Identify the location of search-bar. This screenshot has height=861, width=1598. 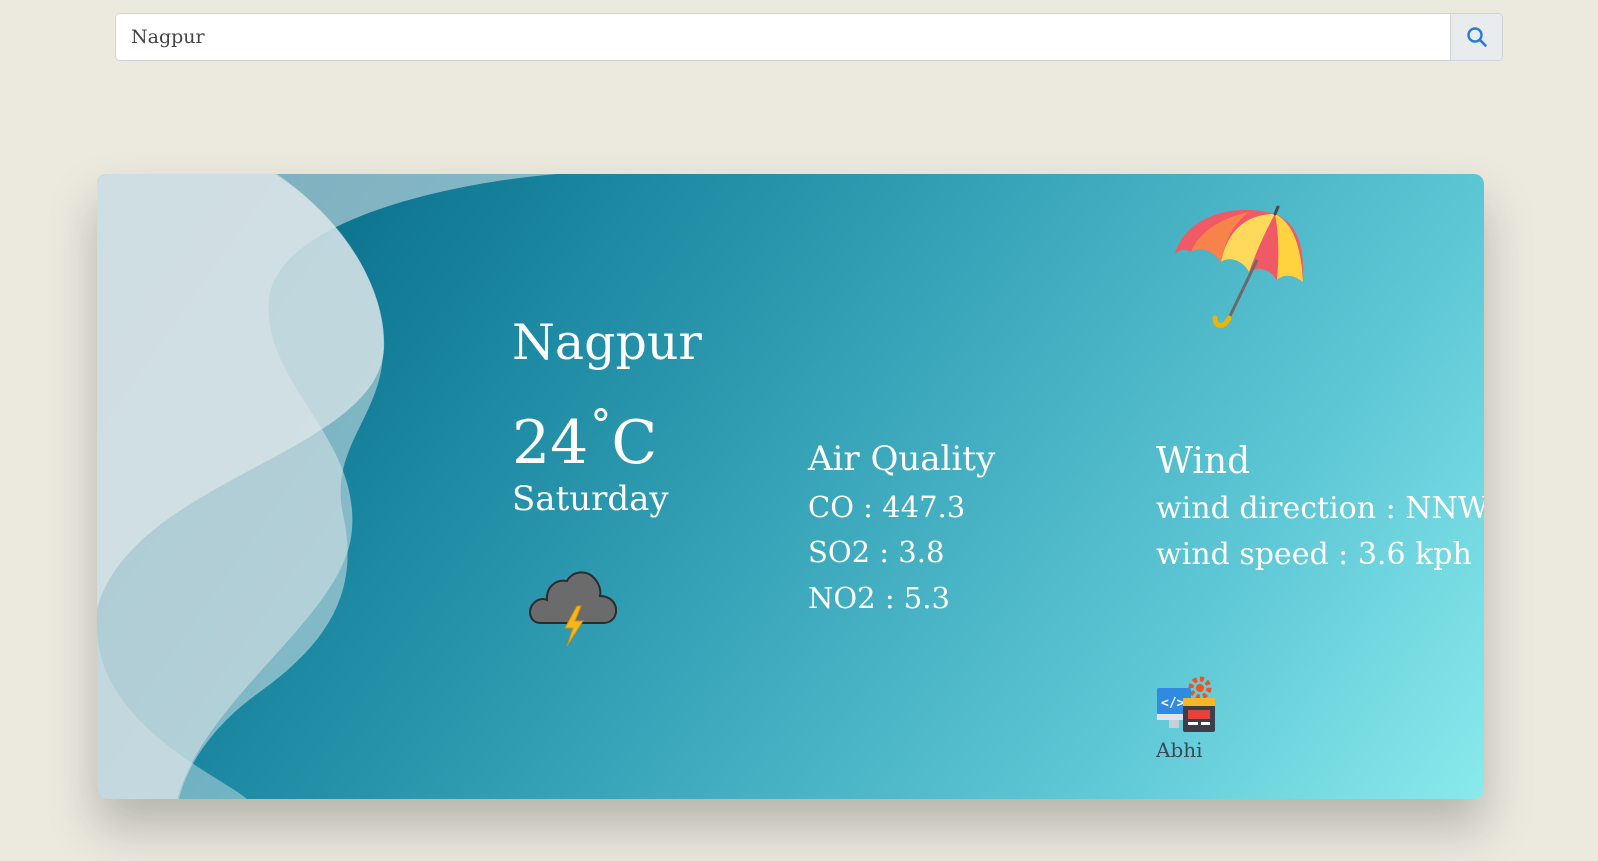
(809, 37).